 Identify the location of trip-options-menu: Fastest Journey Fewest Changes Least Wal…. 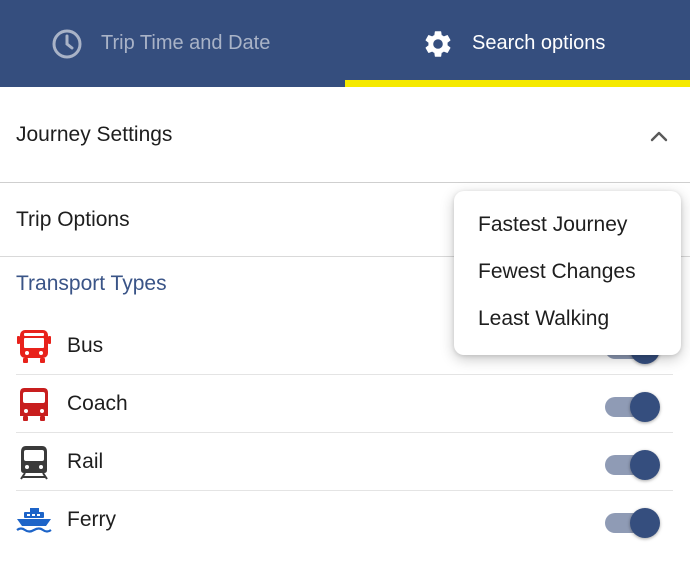
(567, 273).